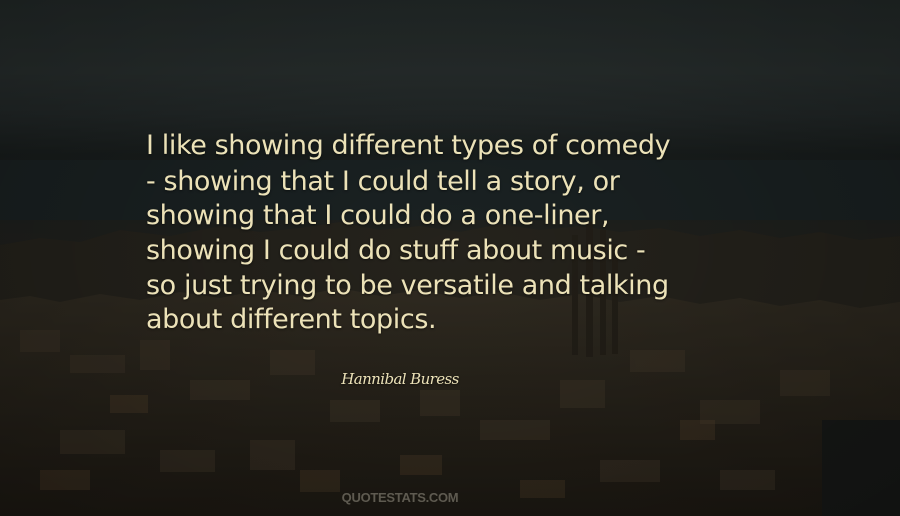 Image resolution: width=900 pixels, height=516 pixels. Describe the element at coordinates (400, 497) in the screenshot. I see `site-watermark: QUOTESTATS.COM` at that location.